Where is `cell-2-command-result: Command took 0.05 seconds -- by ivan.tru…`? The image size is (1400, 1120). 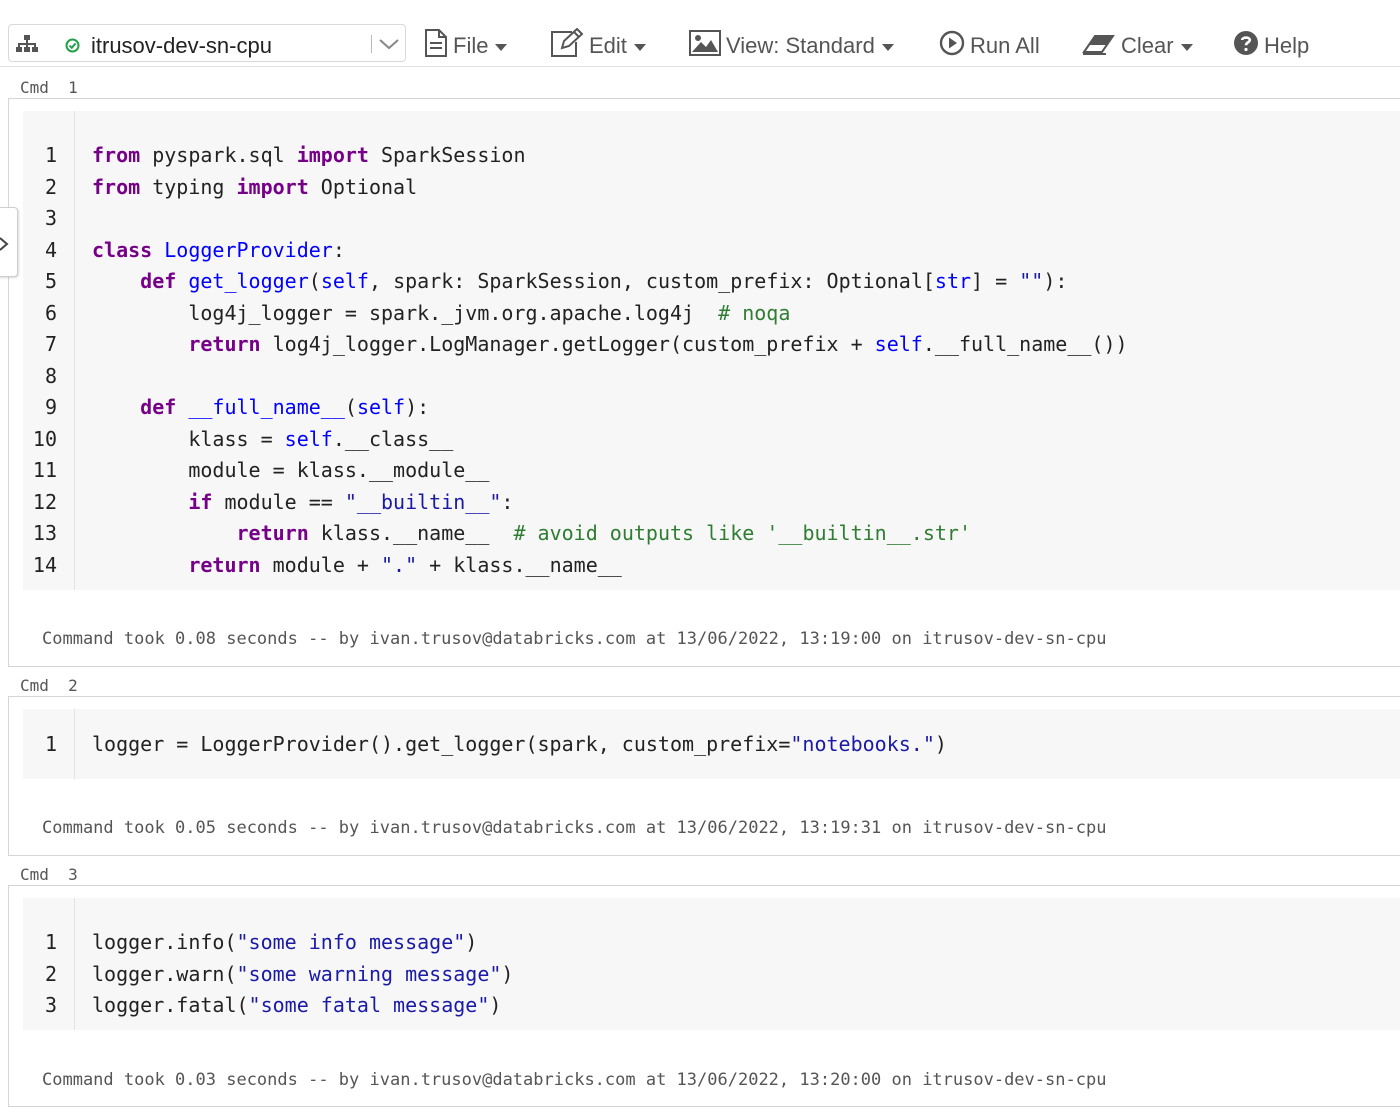 cell-2-command-result: Command took 0.05 seconds -- by ivan.tru… is located at coordinates (574, 828).